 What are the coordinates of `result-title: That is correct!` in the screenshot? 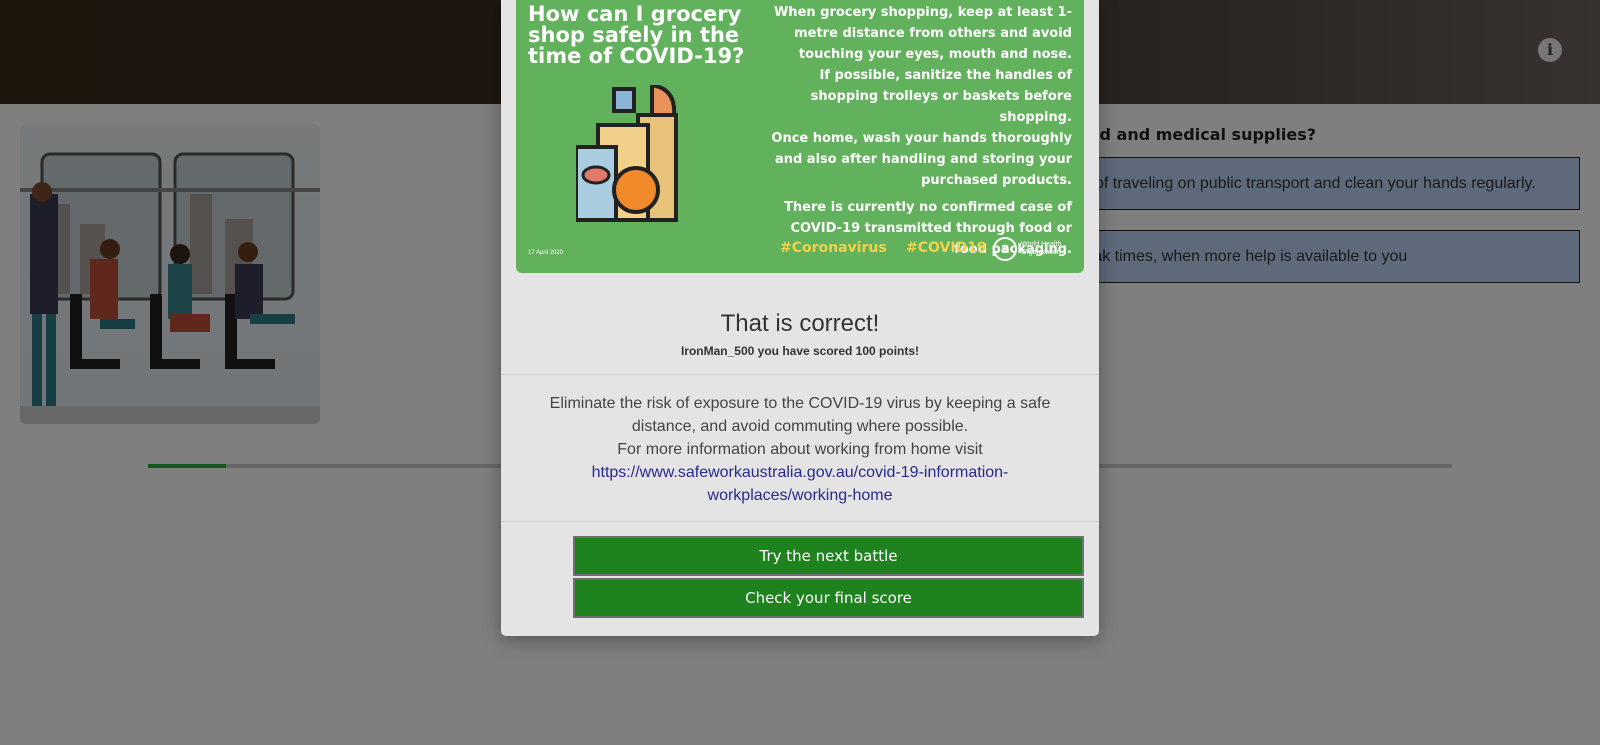 It's located at (800, 323).